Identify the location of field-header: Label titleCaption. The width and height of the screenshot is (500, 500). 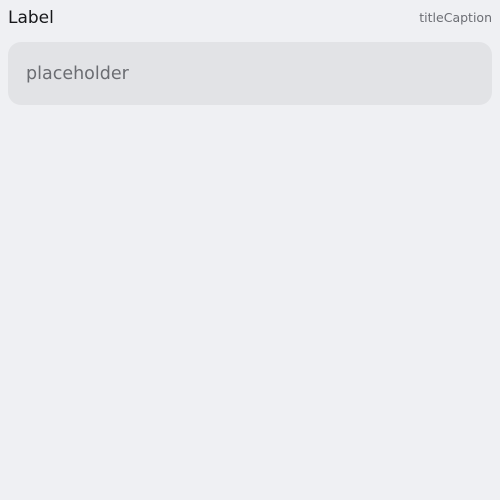
(250, 19).